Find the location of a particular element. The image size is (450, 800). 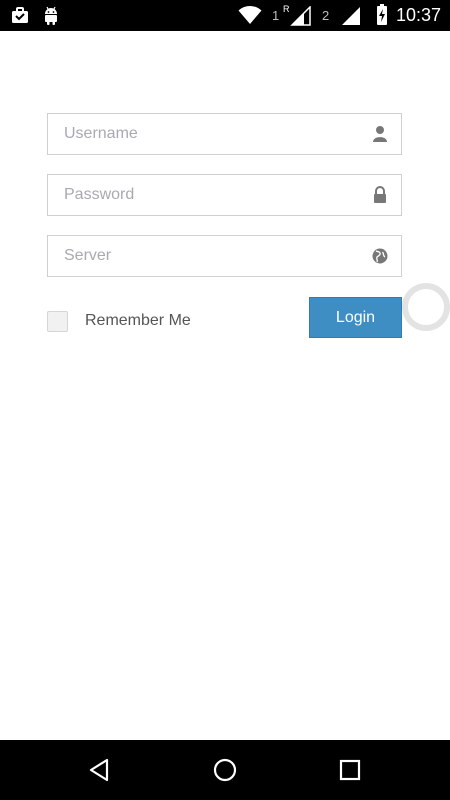

server-field is located at coordinates (224, 256).